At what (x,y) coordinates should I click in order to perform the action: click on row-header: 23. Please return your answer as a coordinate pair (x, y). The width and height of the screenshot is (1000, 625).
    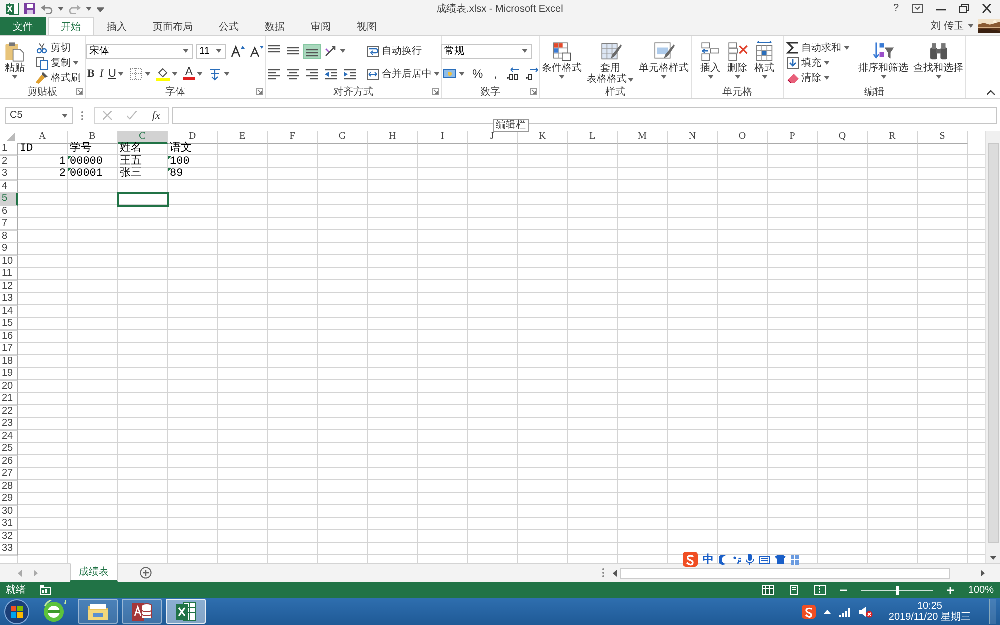
    Looking at the image, I should click on (9, 424).